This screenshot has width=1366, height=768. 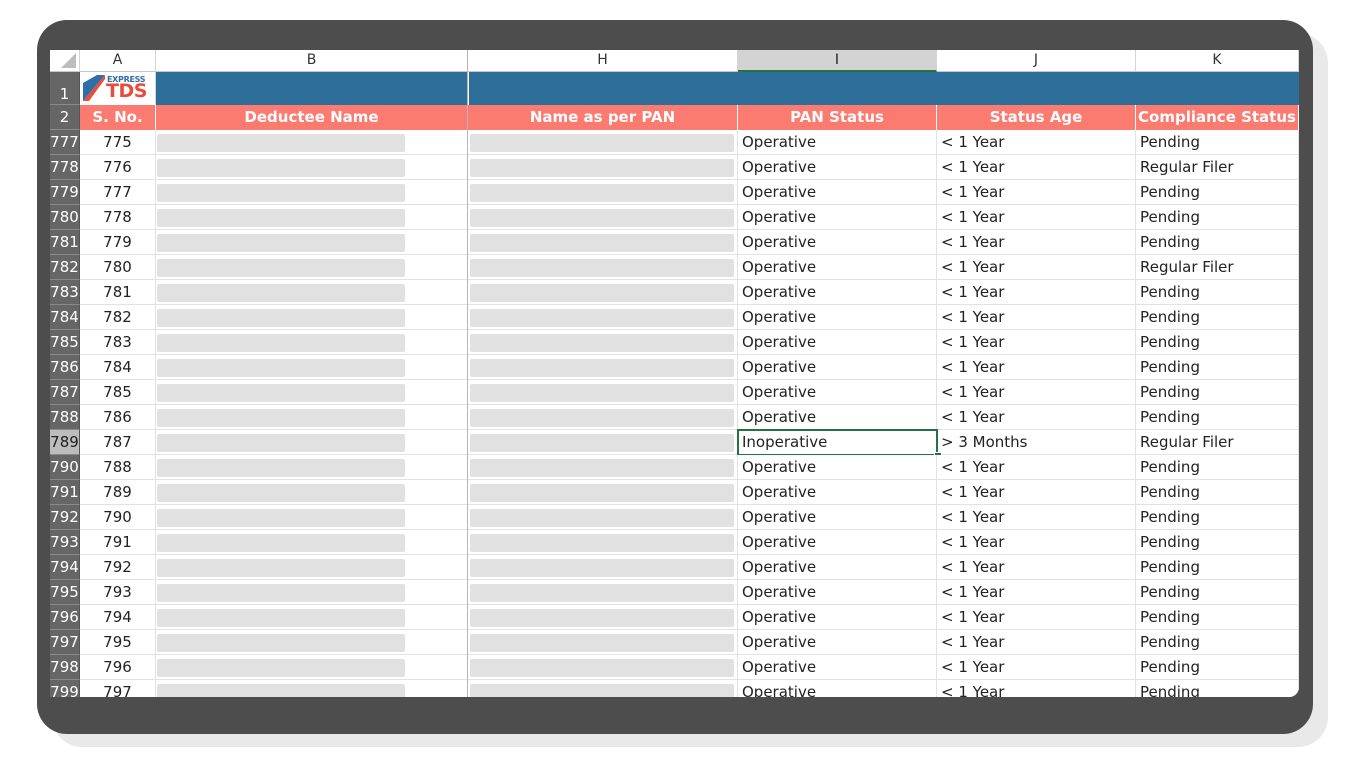 I want to click on column-title-i: PAN Status, so click(x=837, y=117).